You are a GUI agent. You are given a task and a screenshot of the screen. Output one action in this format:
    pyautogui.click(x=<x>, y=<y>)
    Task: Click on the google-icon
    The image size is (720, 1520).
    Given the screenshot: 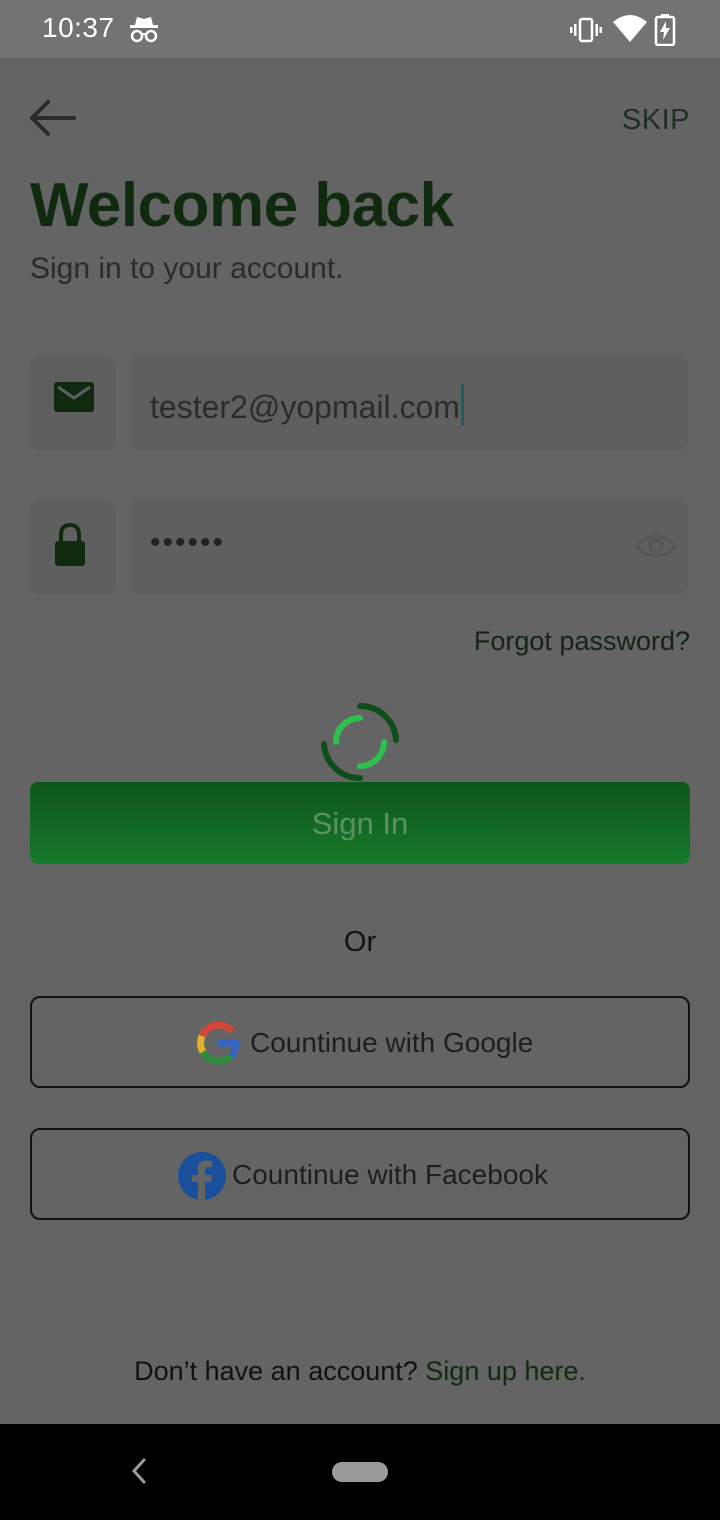 What is the action you would take?
    pyautogui.click(x=218, y=1043)
    